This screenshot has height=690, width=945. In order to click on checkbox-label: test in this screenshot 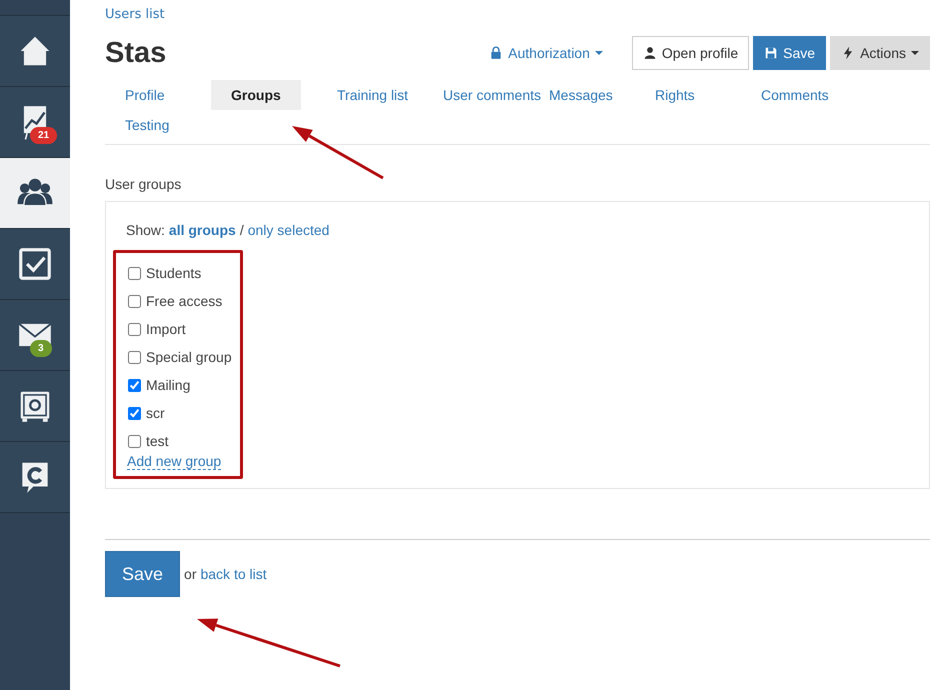, I will do `click(157, 441)`.